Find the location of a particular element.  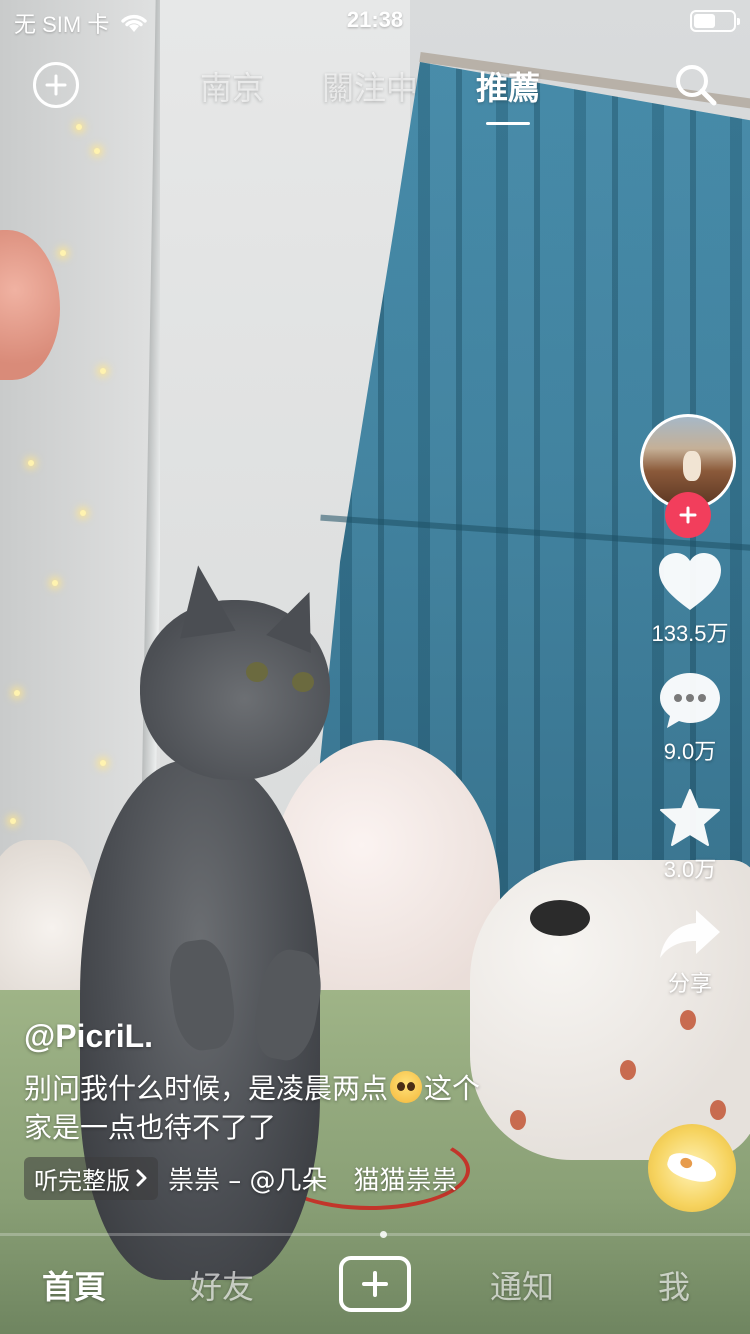

music-disc is located at coordinates (692, 1168).